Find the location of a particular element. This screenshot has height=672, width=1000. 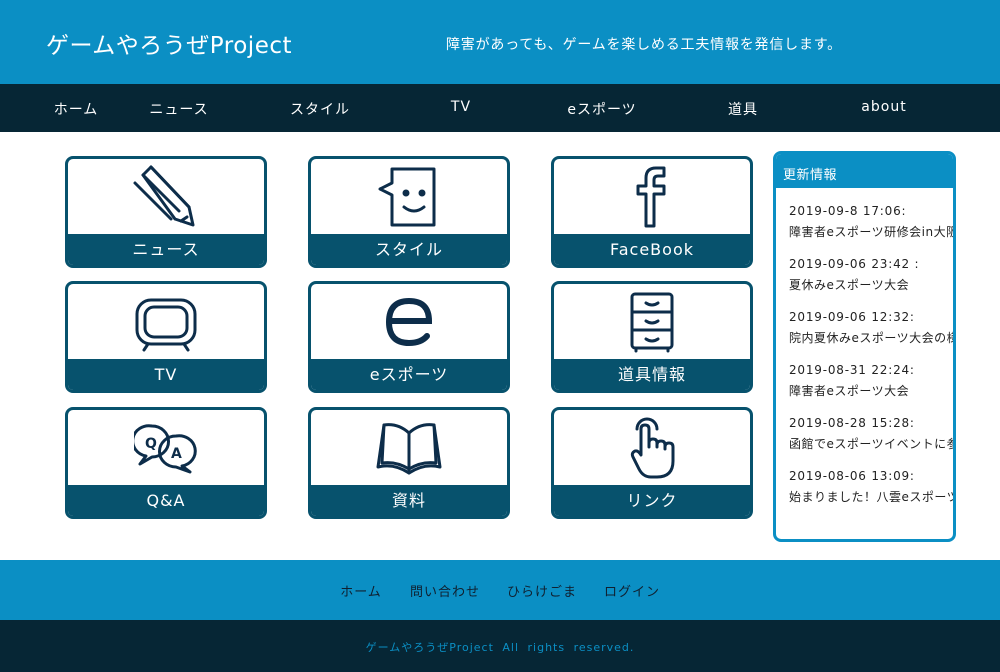

tile-label: eスポーツ is located at coordinates (409, 374).